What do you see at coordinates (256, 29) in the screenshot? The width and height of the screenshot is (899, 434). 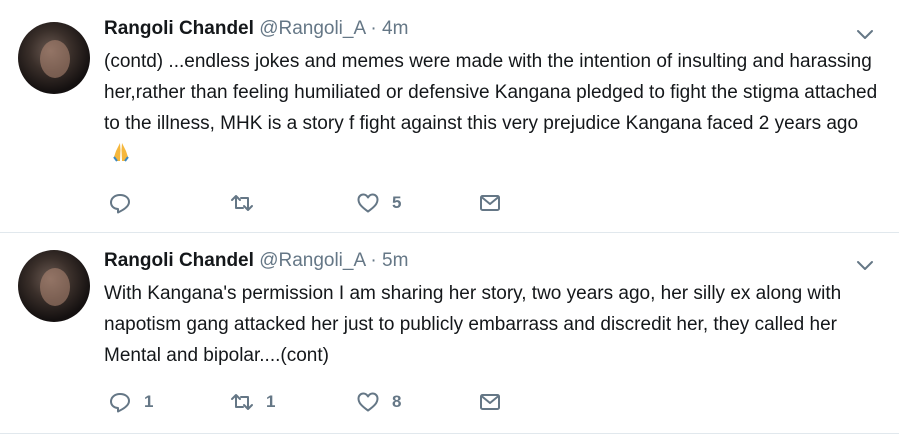 I see `tweet-header: Rangoli Chandel @Rangoli_A · 4m` at bounding box center [256, 29].